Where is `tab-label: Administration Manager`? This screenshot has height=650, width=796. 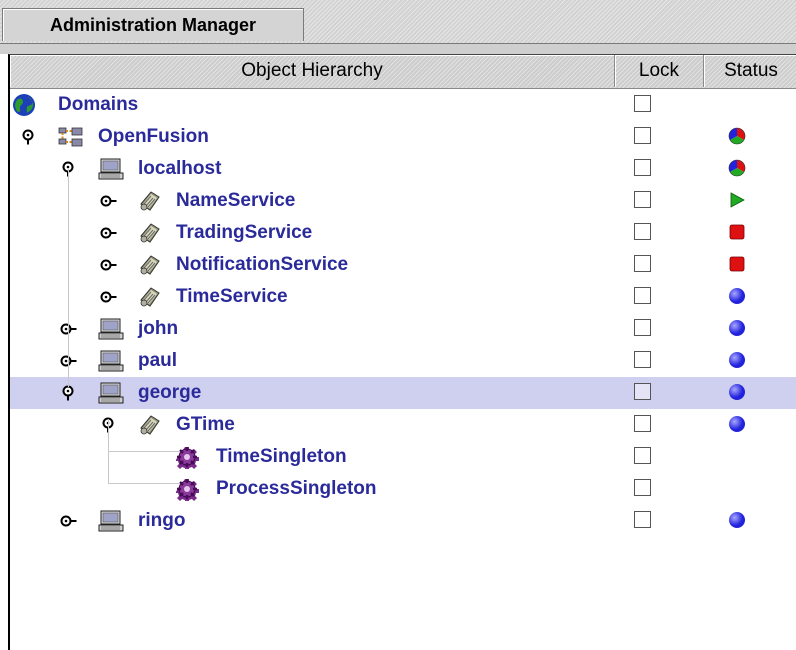 tab-label: Administration Manager is located at coordinates (153, 25).